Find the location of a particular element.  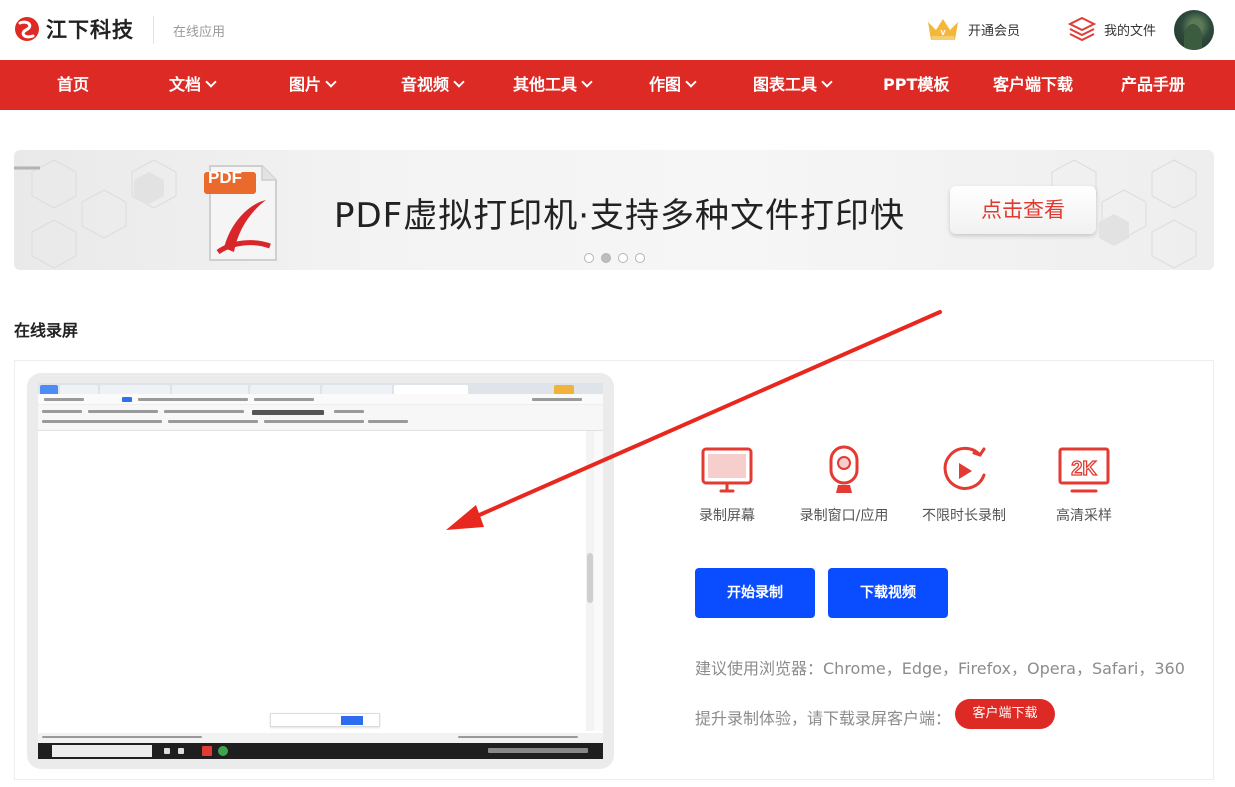

carousel-dot-active is located at coordinates (606, 258).